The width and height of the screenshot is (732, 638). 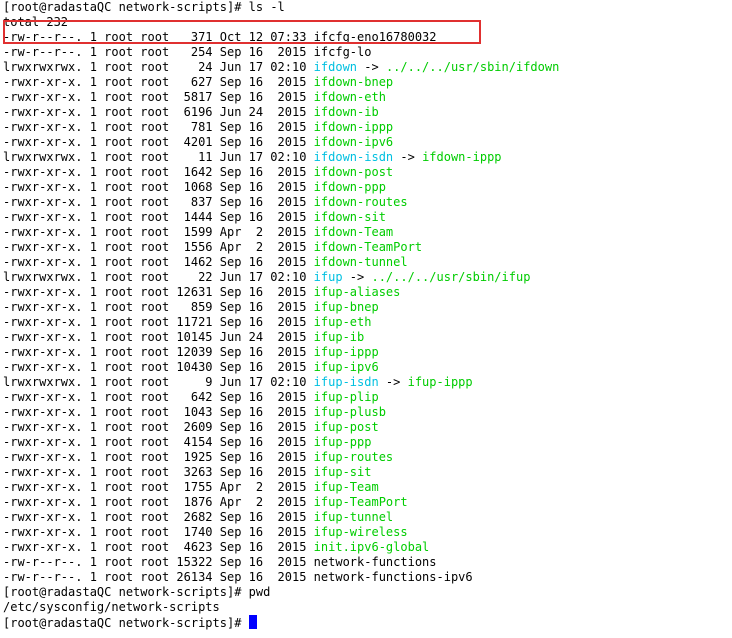 What do you see at coordinates (158, 502) in the screenshot?
I see `file-metadata: -rwxr-xr-x. 1 root root 1876 Apr 2 2015` at bounding box center [158, 502].